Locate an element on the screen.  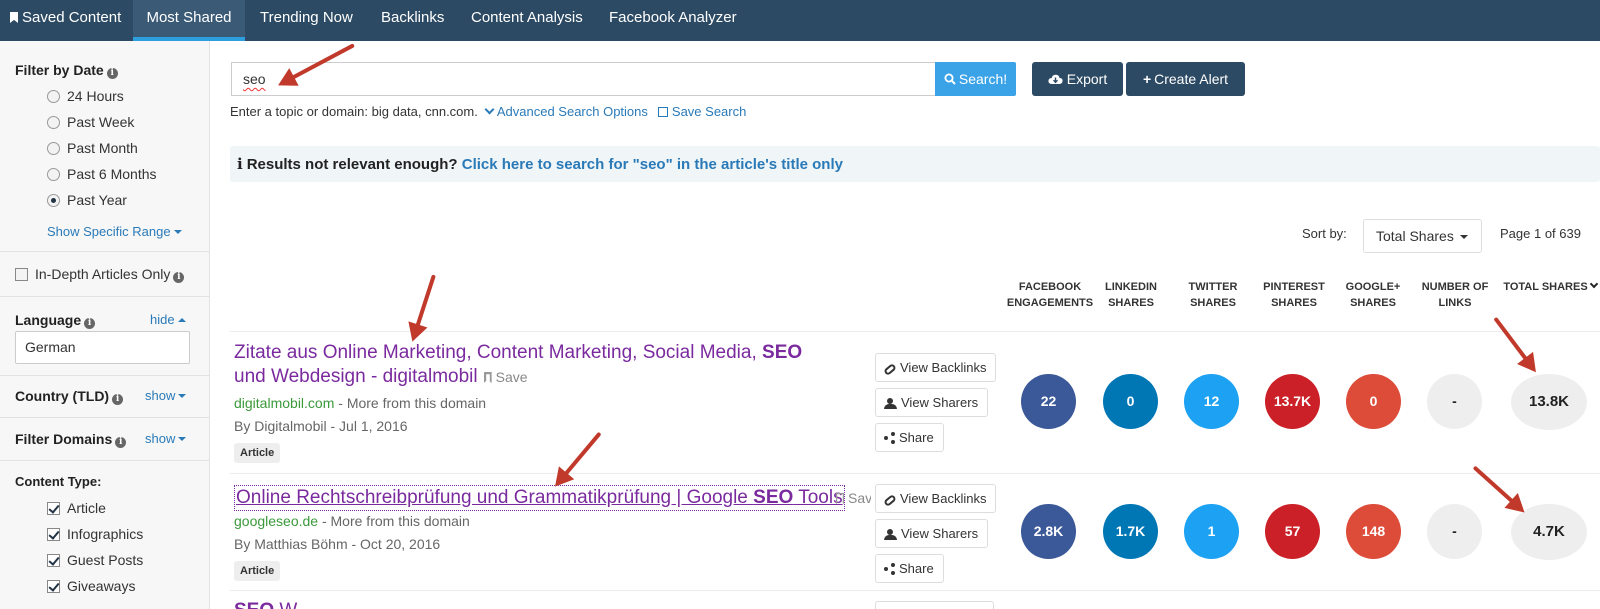
article-type-badge: Article is located at coordinates (257, 571).